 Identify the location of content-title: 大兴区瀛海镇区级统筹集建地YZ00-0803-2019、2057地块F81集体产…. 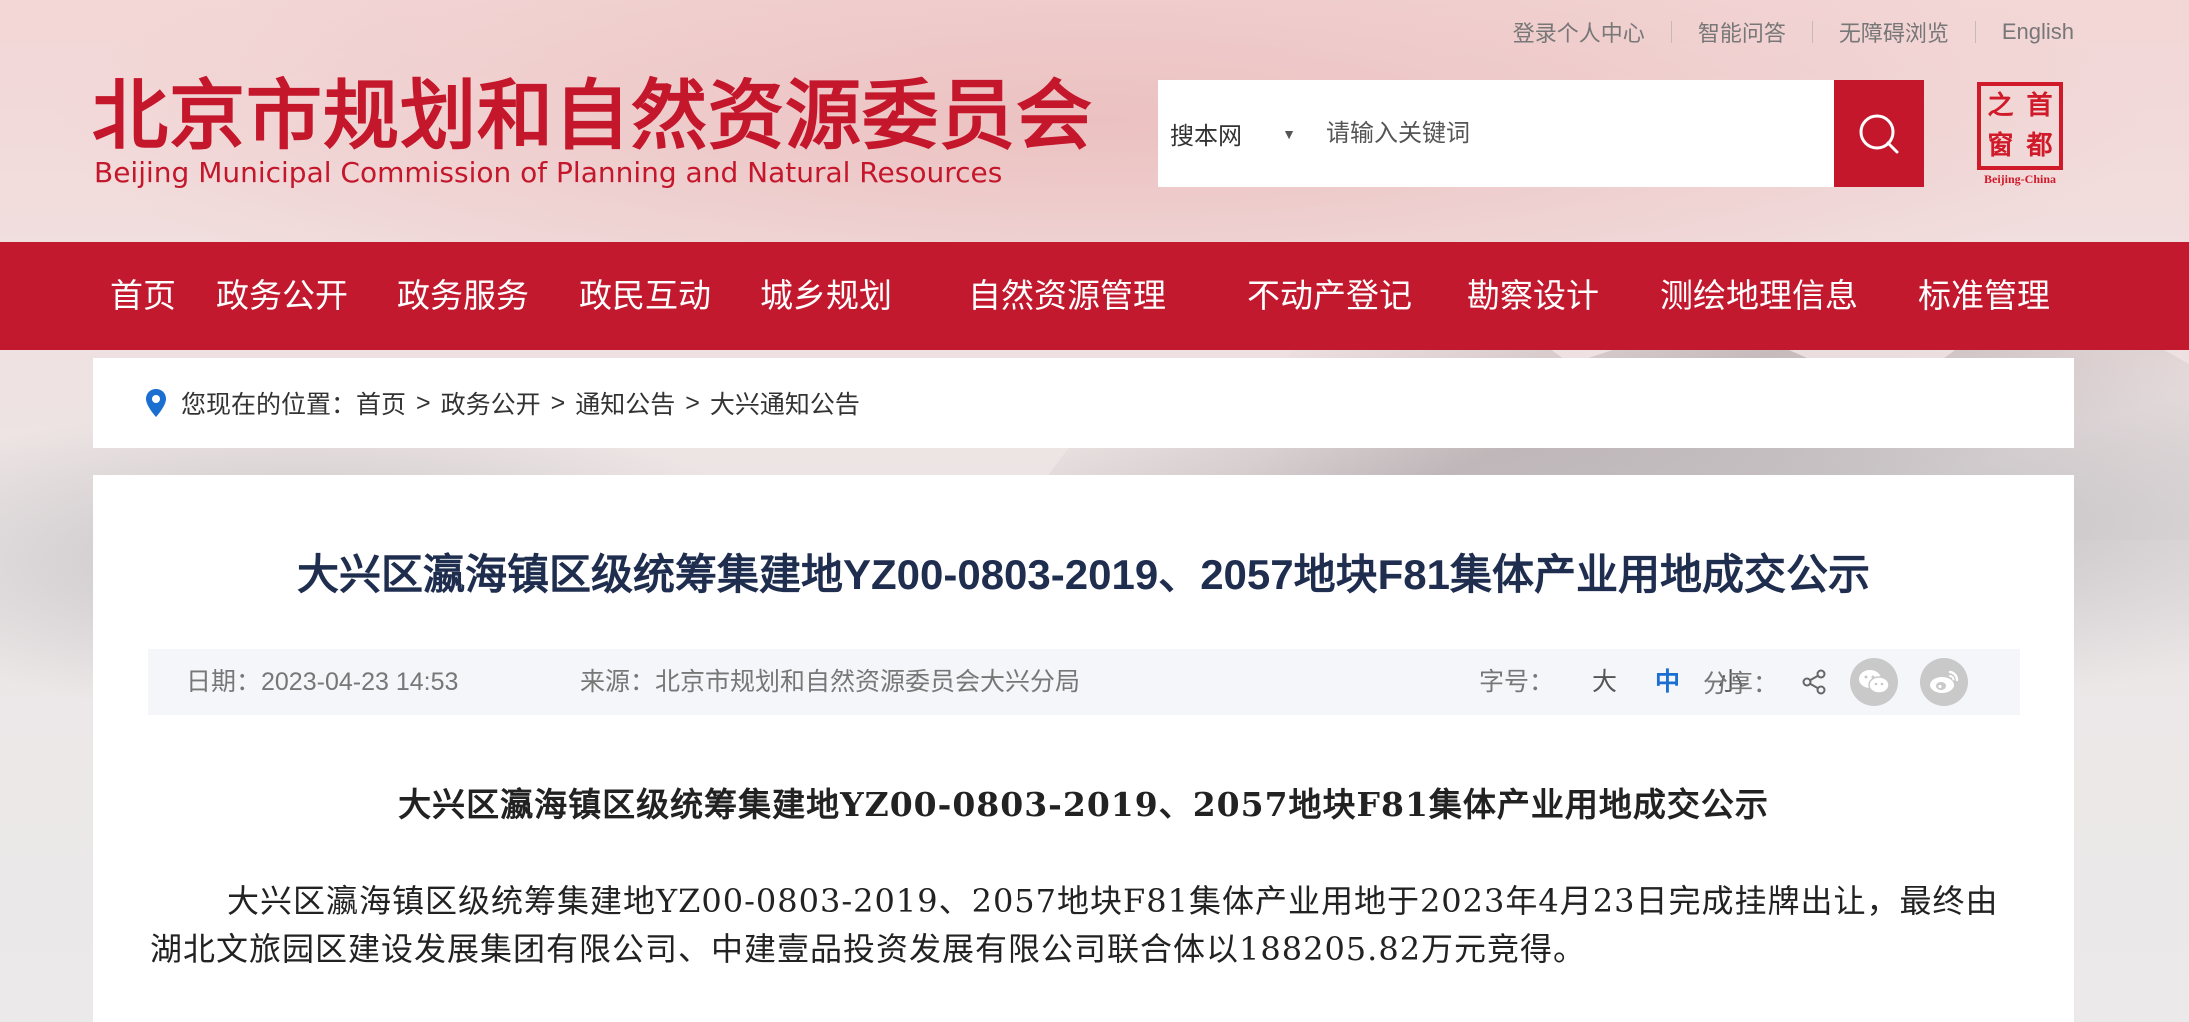
(1083, 804).